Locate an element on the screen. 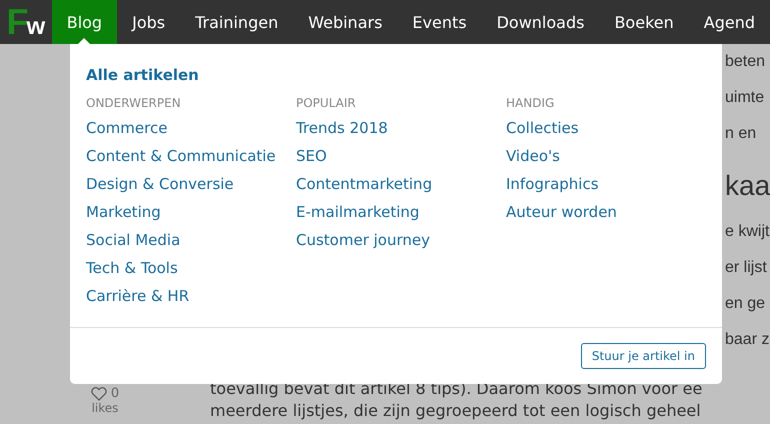 The width and height of the screenshot is (770, 424). nav-tab: Downloads is located at coordinates (541, 22).